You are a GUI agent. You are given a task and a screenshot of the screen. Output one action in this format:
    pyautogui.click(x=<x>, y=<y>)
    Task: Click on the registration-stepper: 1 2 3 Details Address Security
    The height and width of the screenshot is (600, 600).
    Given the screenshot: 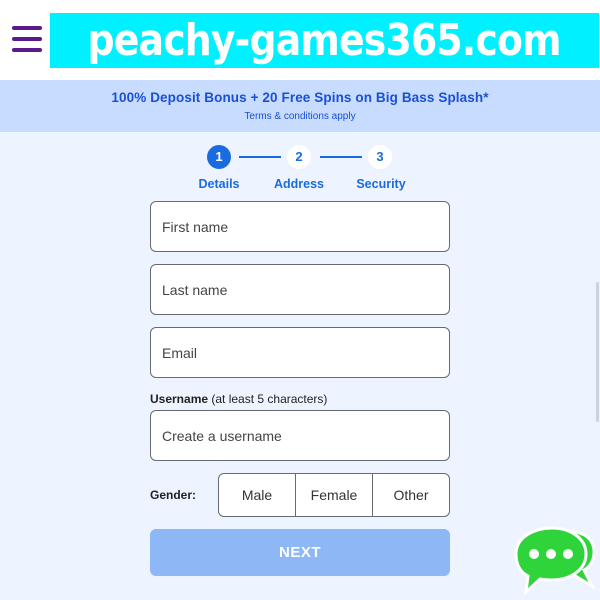 What is the action you would take?
    pyautogui.click(x=300, y=169)
    